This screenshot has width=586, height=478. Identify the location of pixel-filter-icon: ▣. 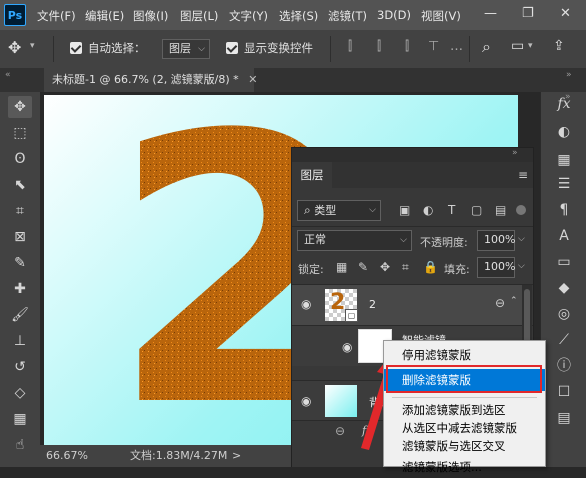
(404, 210).